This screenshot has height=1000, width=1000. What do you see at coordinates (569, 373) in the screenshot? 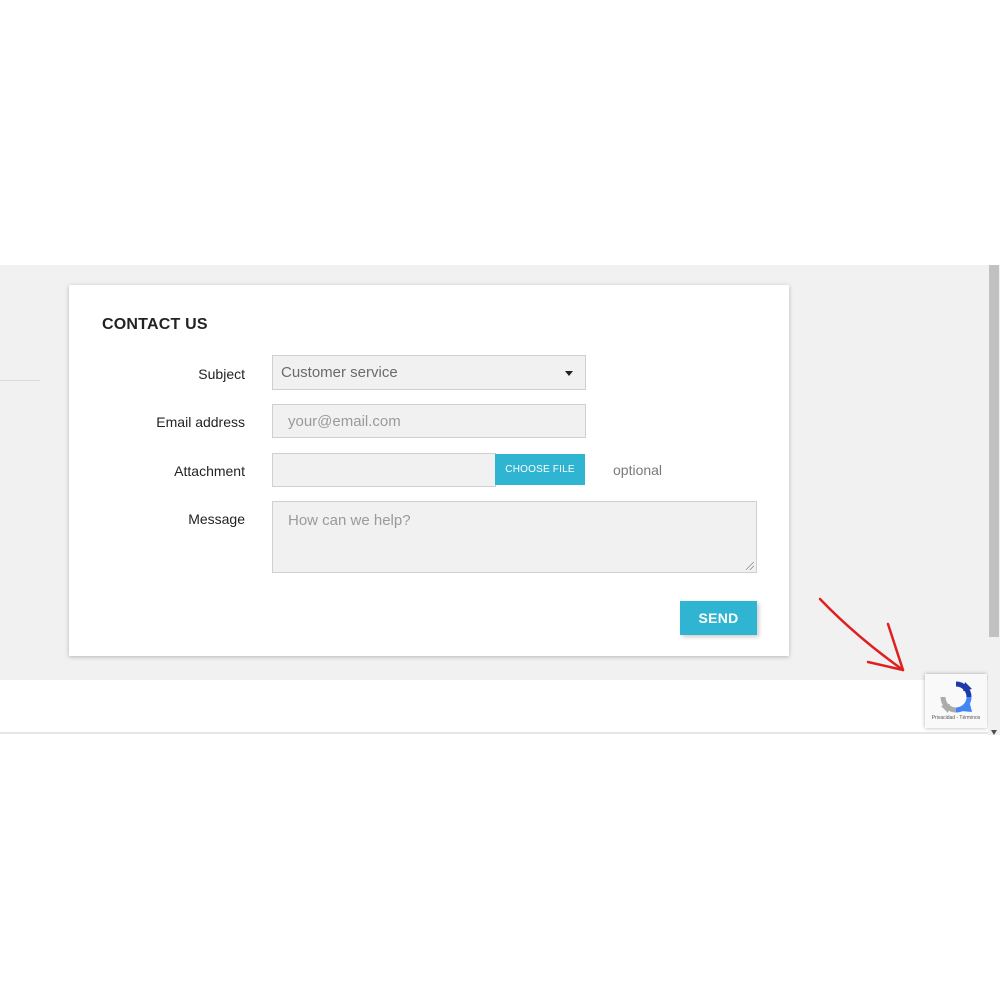
I see `caret-down-icon` at bounding box center [569, 373].